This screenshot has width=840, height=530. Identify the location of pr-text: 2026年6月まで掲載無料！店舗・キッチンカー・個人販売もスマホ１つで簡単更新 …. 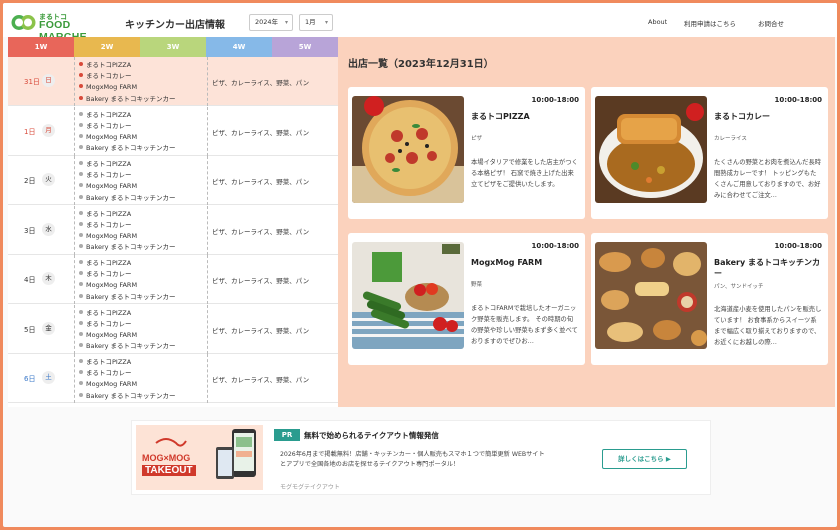
(412, 459).